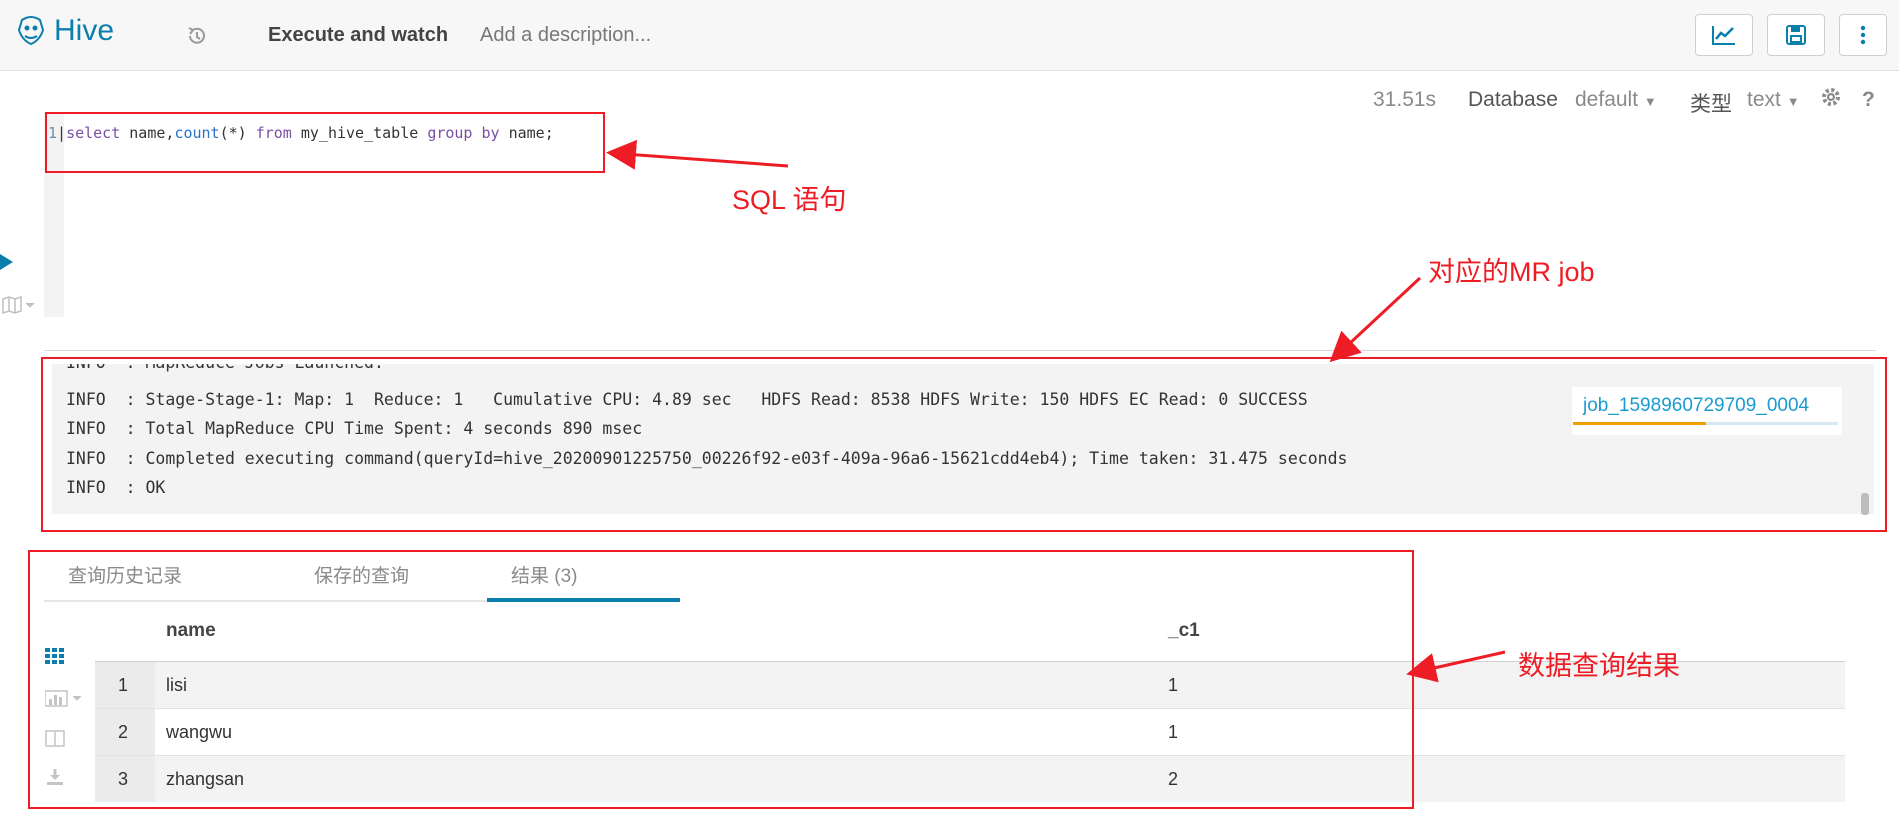  I want to click on snippet-title: Execute and watch, so click(358, 35).